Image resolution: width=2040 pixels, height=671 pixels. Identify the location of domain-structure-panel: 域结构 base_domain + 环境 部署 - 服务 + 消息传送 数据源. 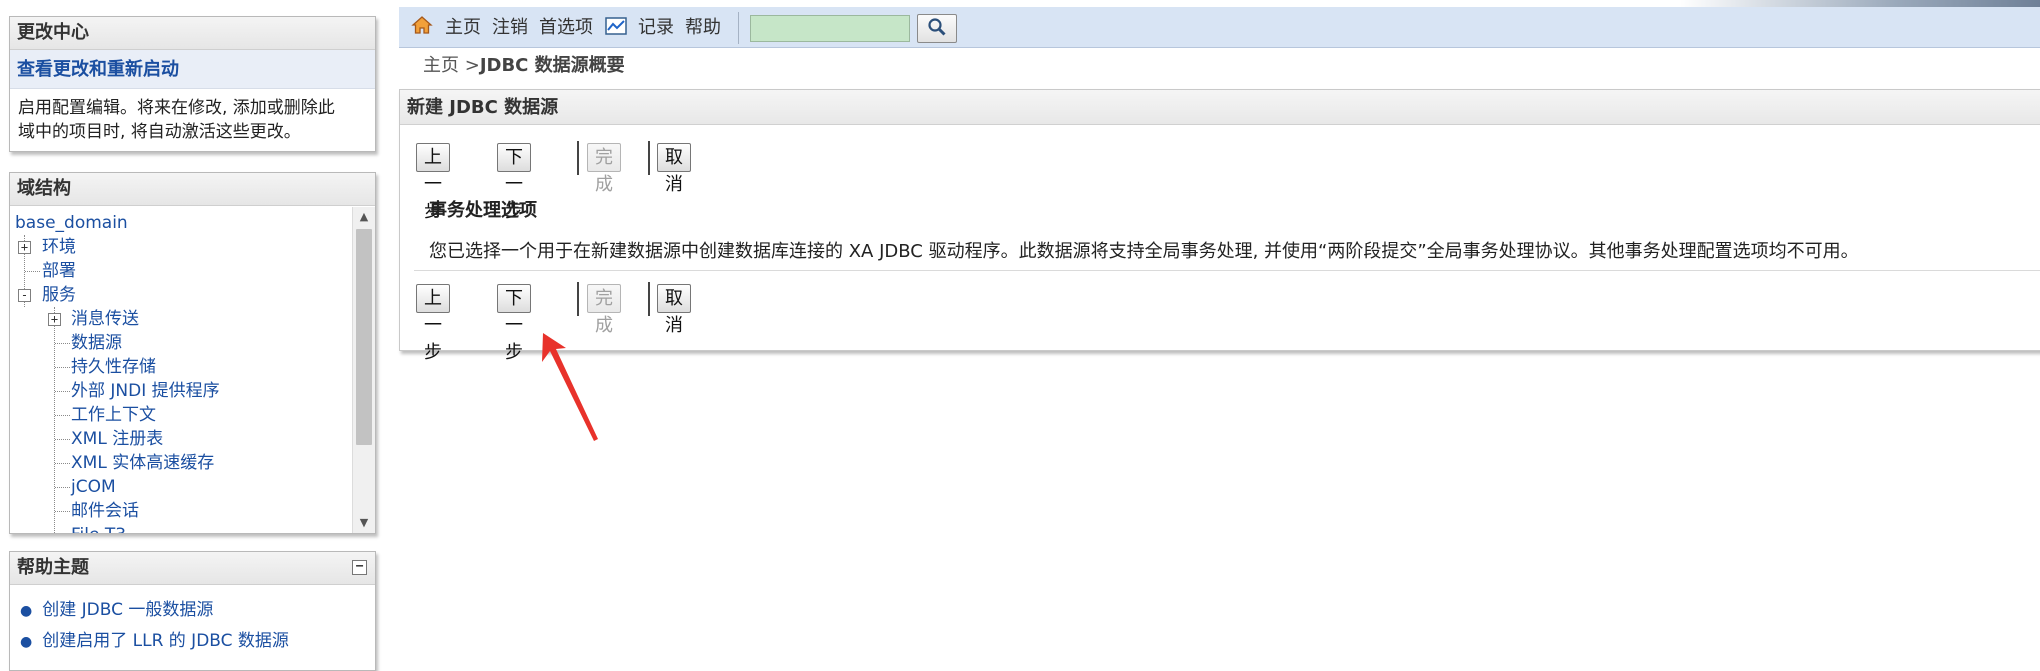
(192, 353).